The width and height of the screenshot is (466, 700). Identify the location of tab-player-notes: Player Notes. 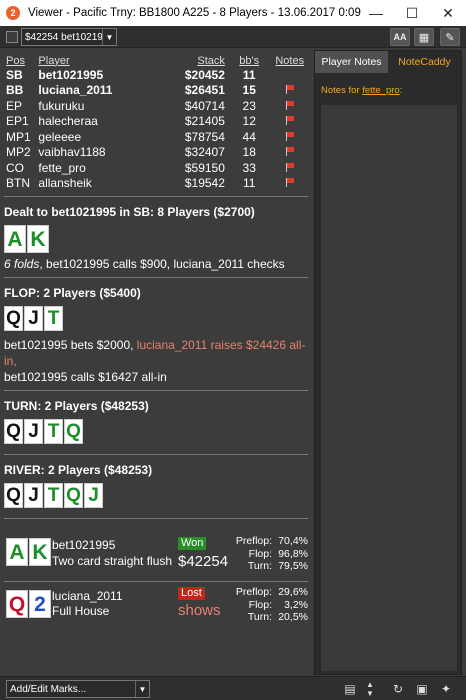
(351, 62).